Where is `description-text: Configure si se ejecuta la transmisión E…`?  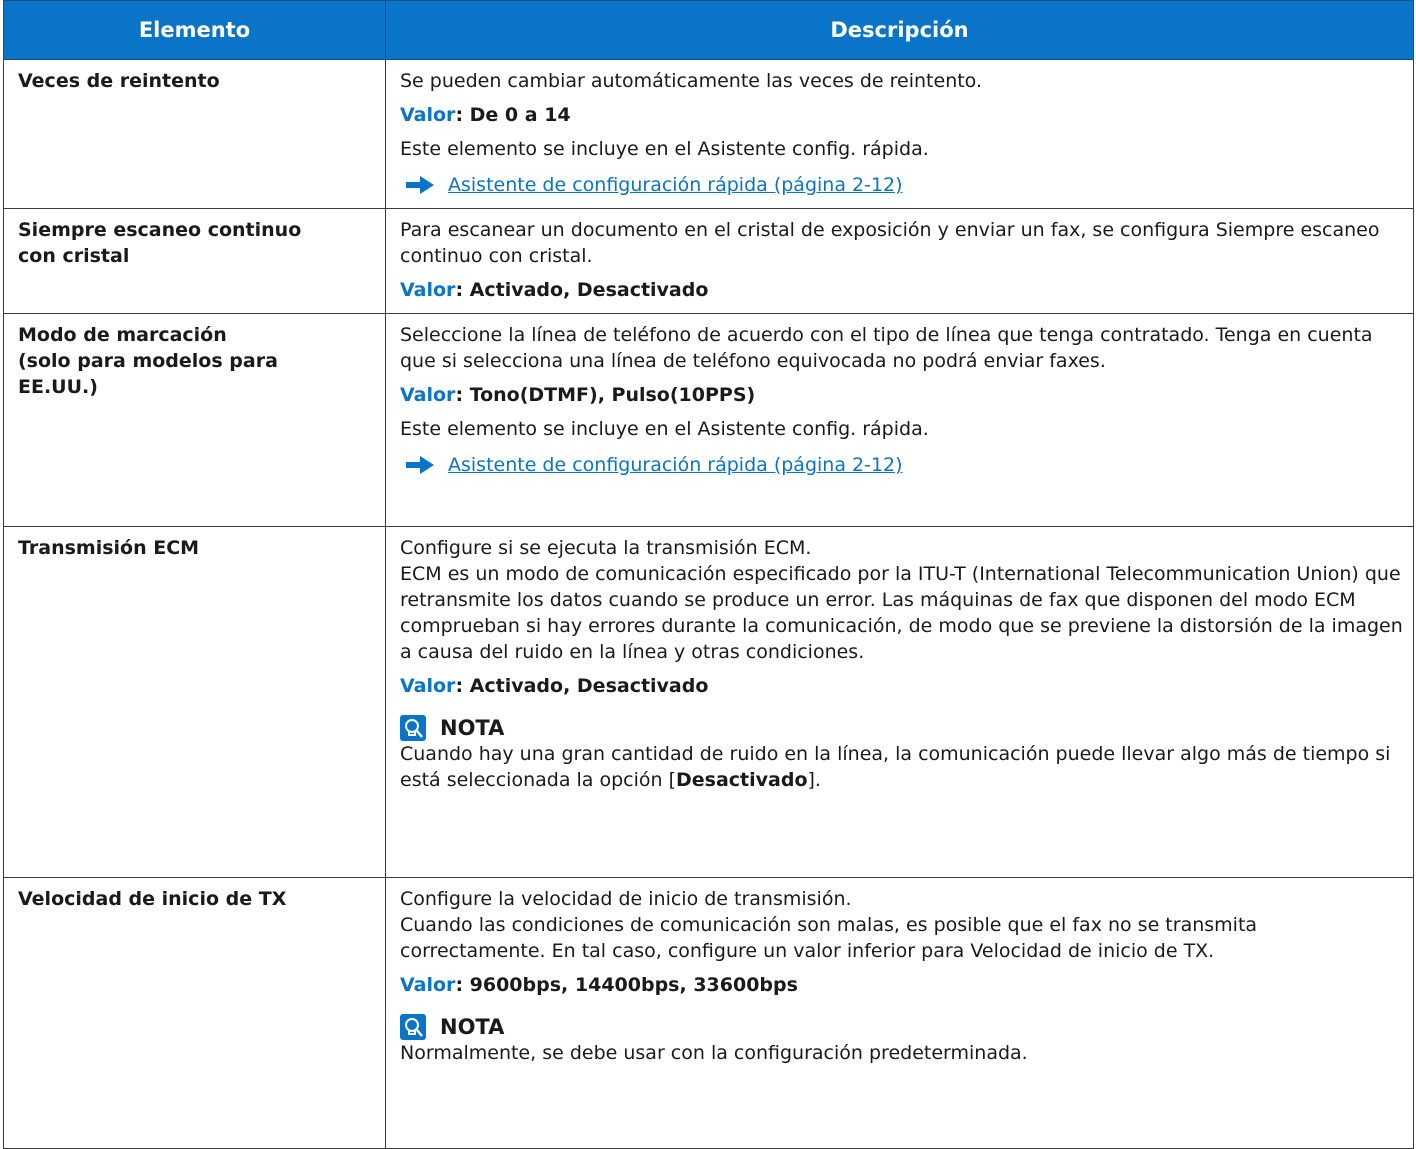
description-text: Configure si se ejecuta la transmisión E… is located at coordinates (606, 548).